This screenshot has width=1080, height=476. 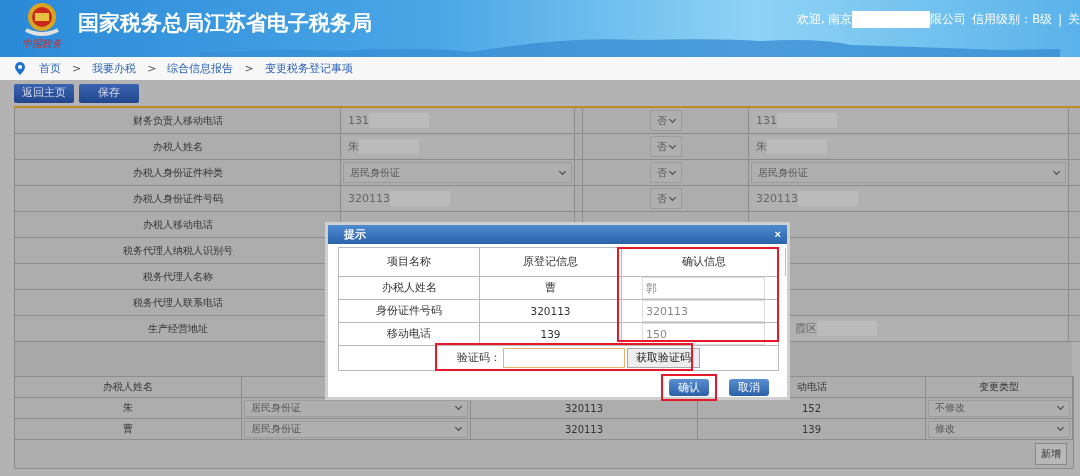 What do you see at coordinates (777, 234) in the screenshot?
I see `close-button: ×` at bounding box center [777, 234].